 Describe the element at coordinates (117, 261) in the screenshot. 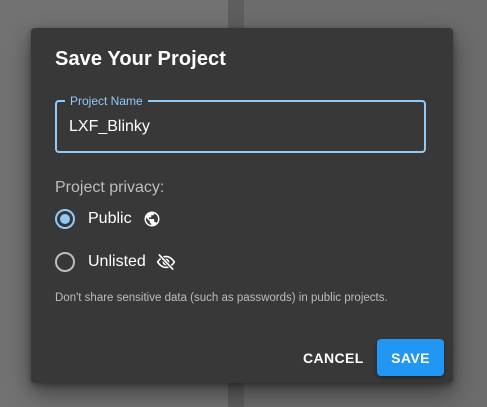

I see `unlisted-label: Unlisted` at that location.